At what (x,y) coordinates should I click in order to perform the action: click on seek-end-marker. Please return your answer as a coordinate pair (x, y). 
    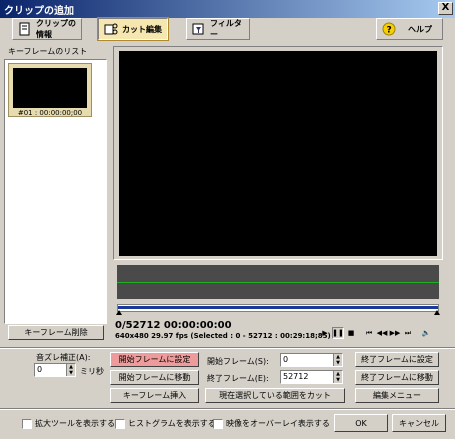
    Looking at the image, I should click on (437, 312).